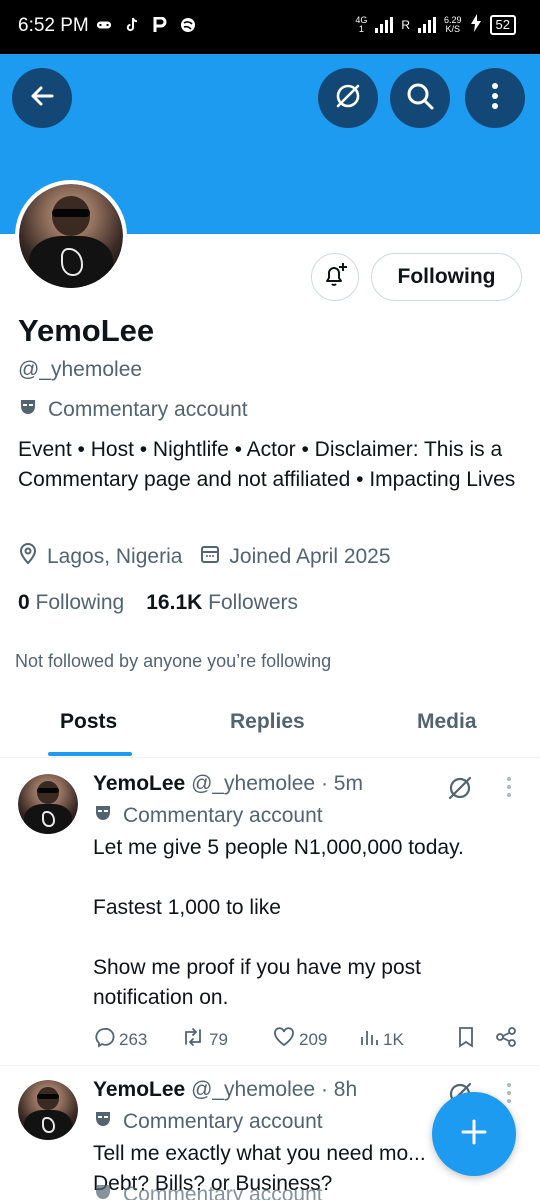 This screenshot has height=1200, width=540. I want to click on calendar-icon, so click(210, 557).